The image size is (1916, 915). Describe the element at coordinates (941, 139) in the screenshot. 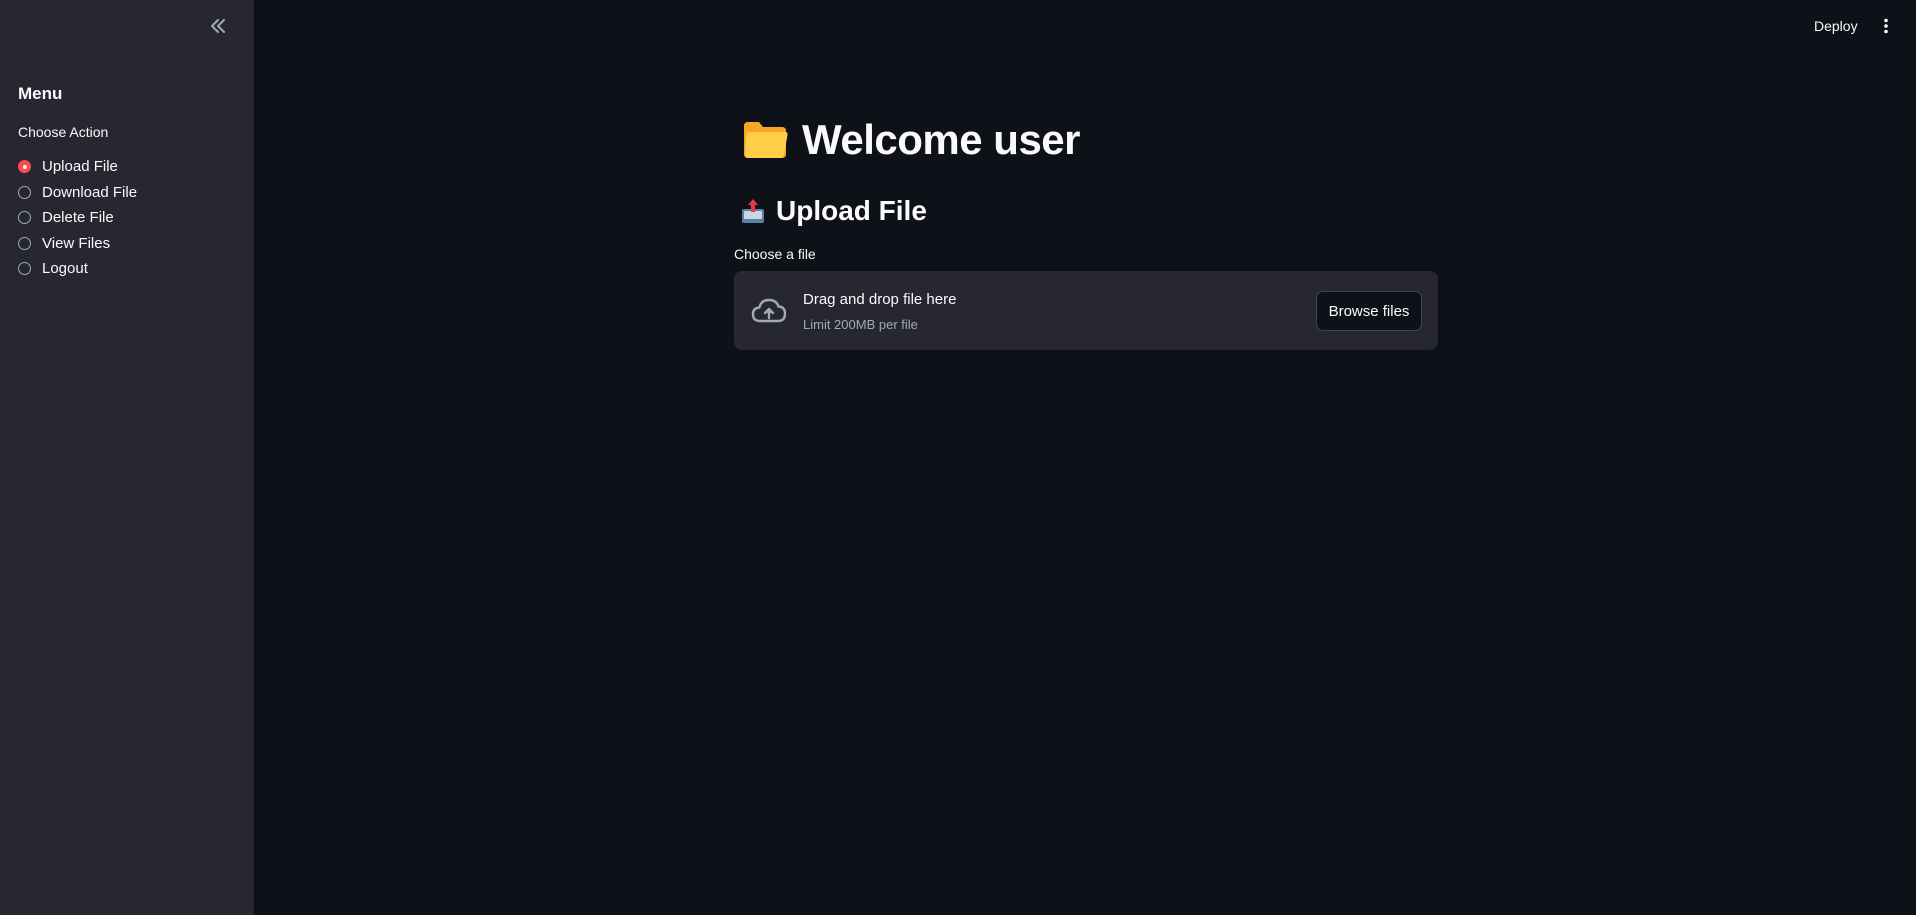

I see `page-title-text: Welcome user` at that location.